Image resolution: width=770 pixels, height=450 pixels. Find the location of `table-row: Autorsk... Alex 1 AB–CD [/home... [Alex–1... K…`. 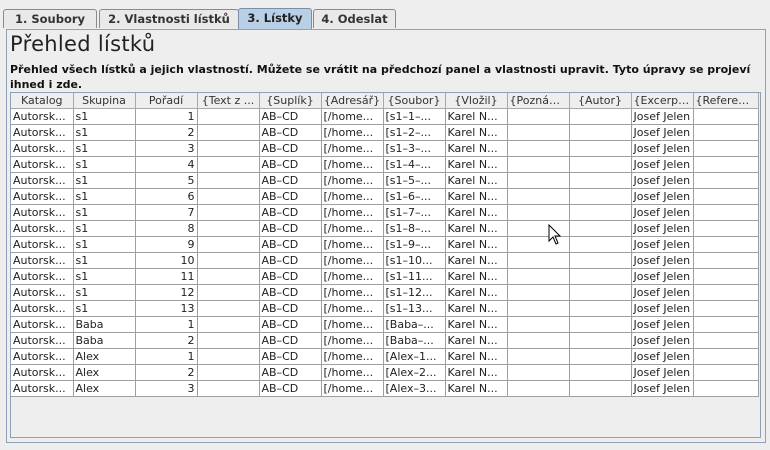

table-row: Autorsk... Alex 1 AB–CD [/home... [Alex–1... K… is located at coordinates (385, 356).